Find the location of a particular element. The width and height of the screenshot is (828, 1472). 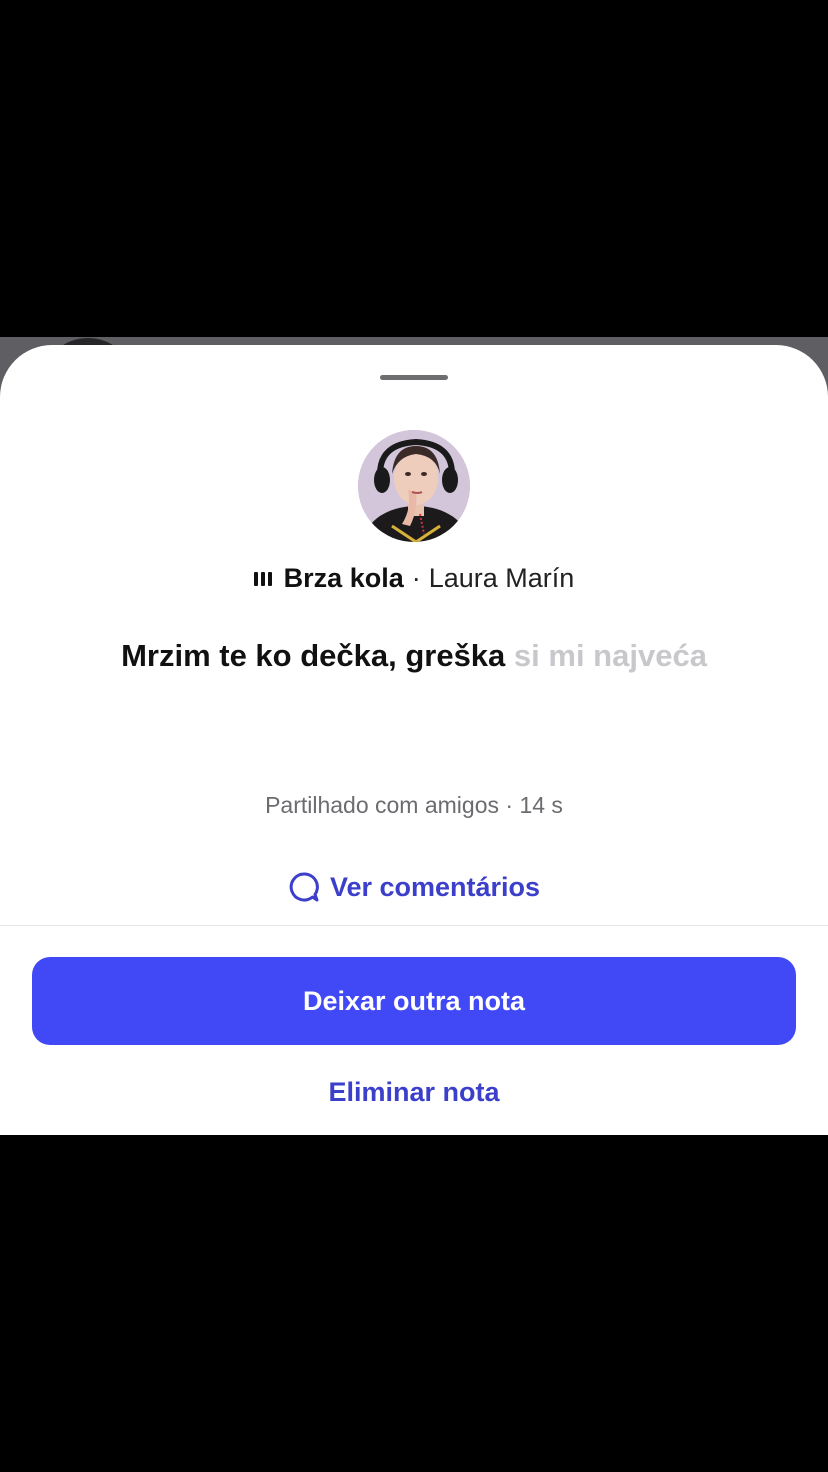

song-title: Brza kola is located at coordinates (343, 577).